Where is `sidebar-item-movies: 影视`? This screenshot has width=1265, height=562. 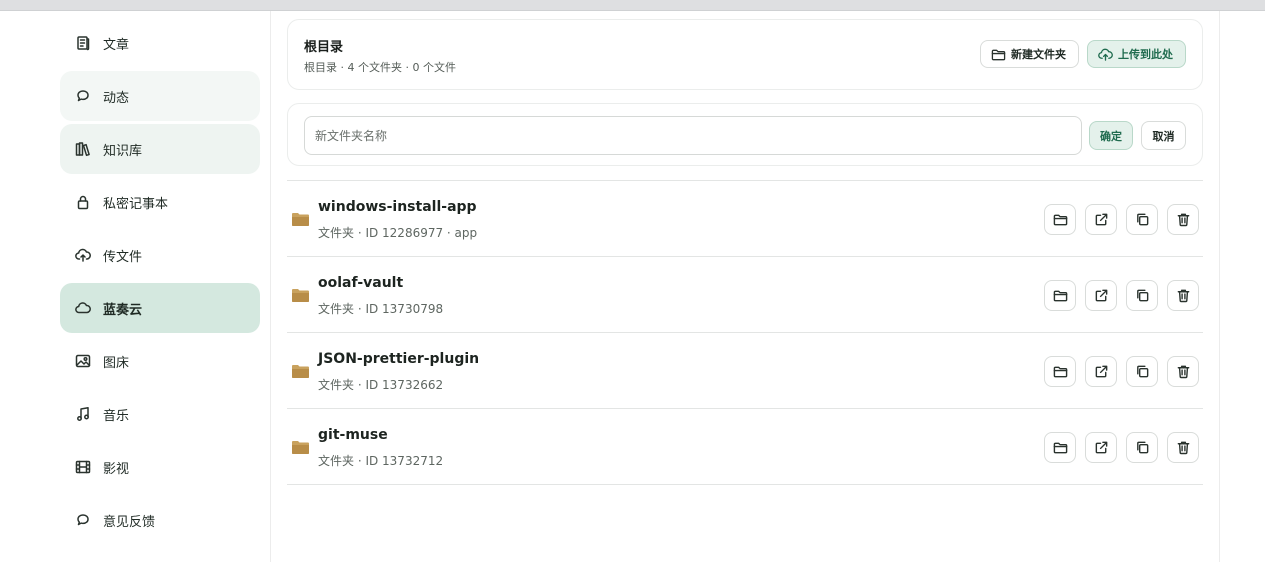
sidebar-item-movies: 影视 is located at coordinates (160, 467).